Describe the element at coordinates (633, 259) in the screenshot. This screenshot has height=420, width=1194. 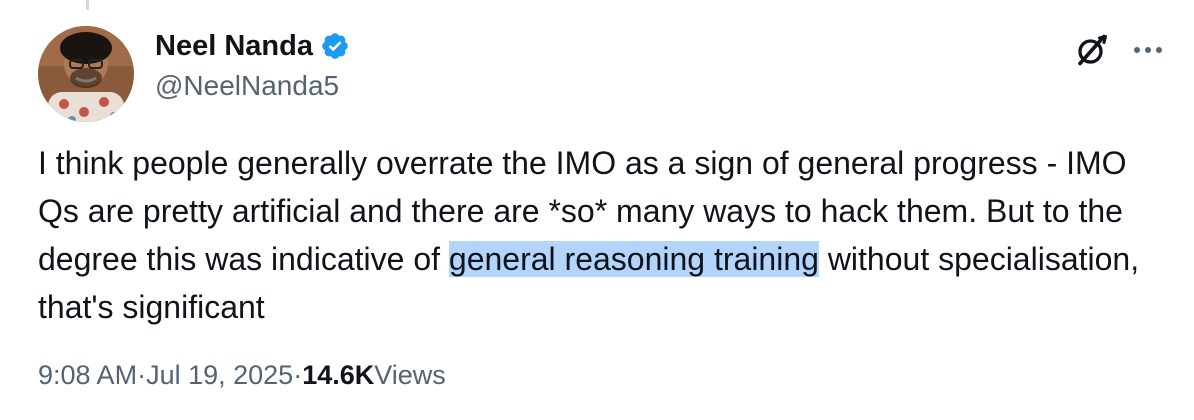
I see `selected-text-highlight: general reasoning training` at that location.